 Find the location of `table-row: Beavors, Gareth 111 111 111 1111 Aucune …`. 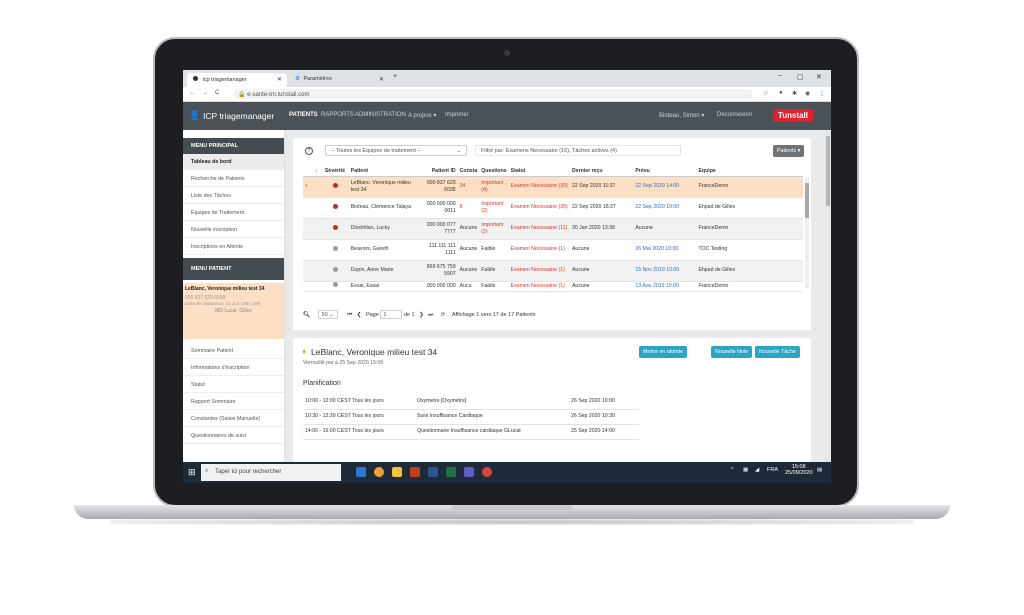

table-row: Beavors, Gareth 111 111 111 1111 Aucune … is located at coordinates (553, 250).